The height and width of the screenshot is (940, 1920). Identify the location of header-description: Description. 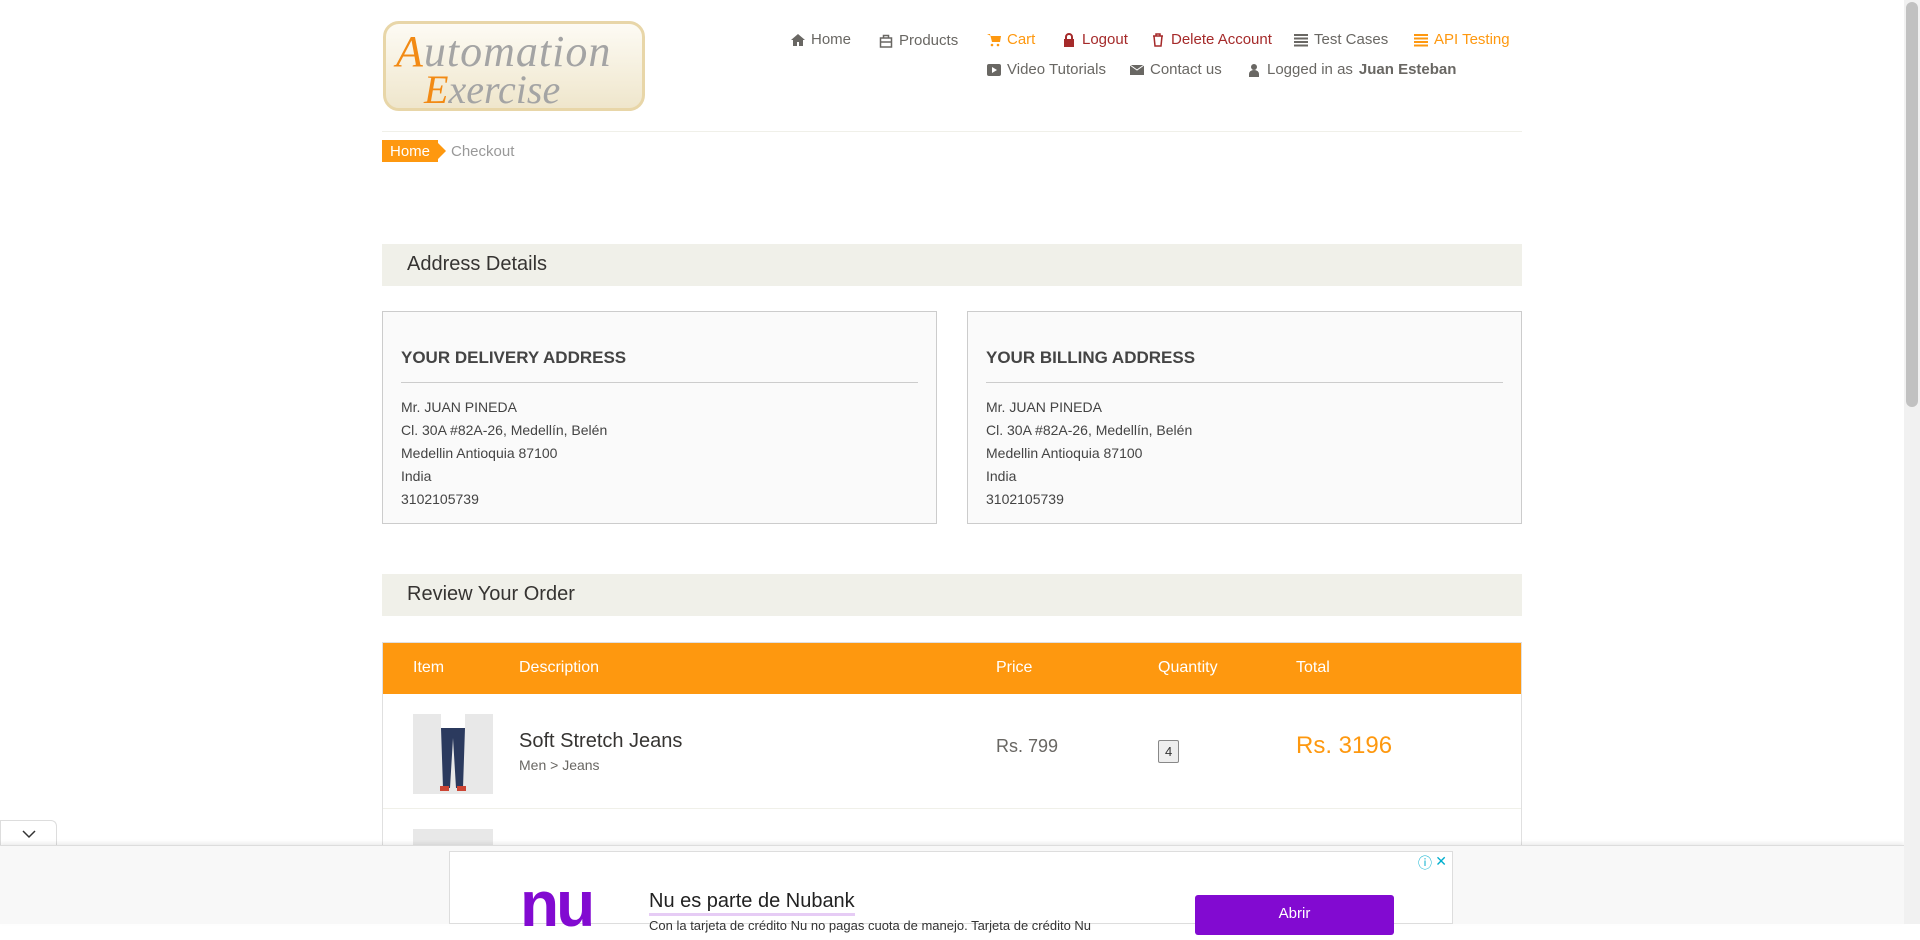
(559, 667).